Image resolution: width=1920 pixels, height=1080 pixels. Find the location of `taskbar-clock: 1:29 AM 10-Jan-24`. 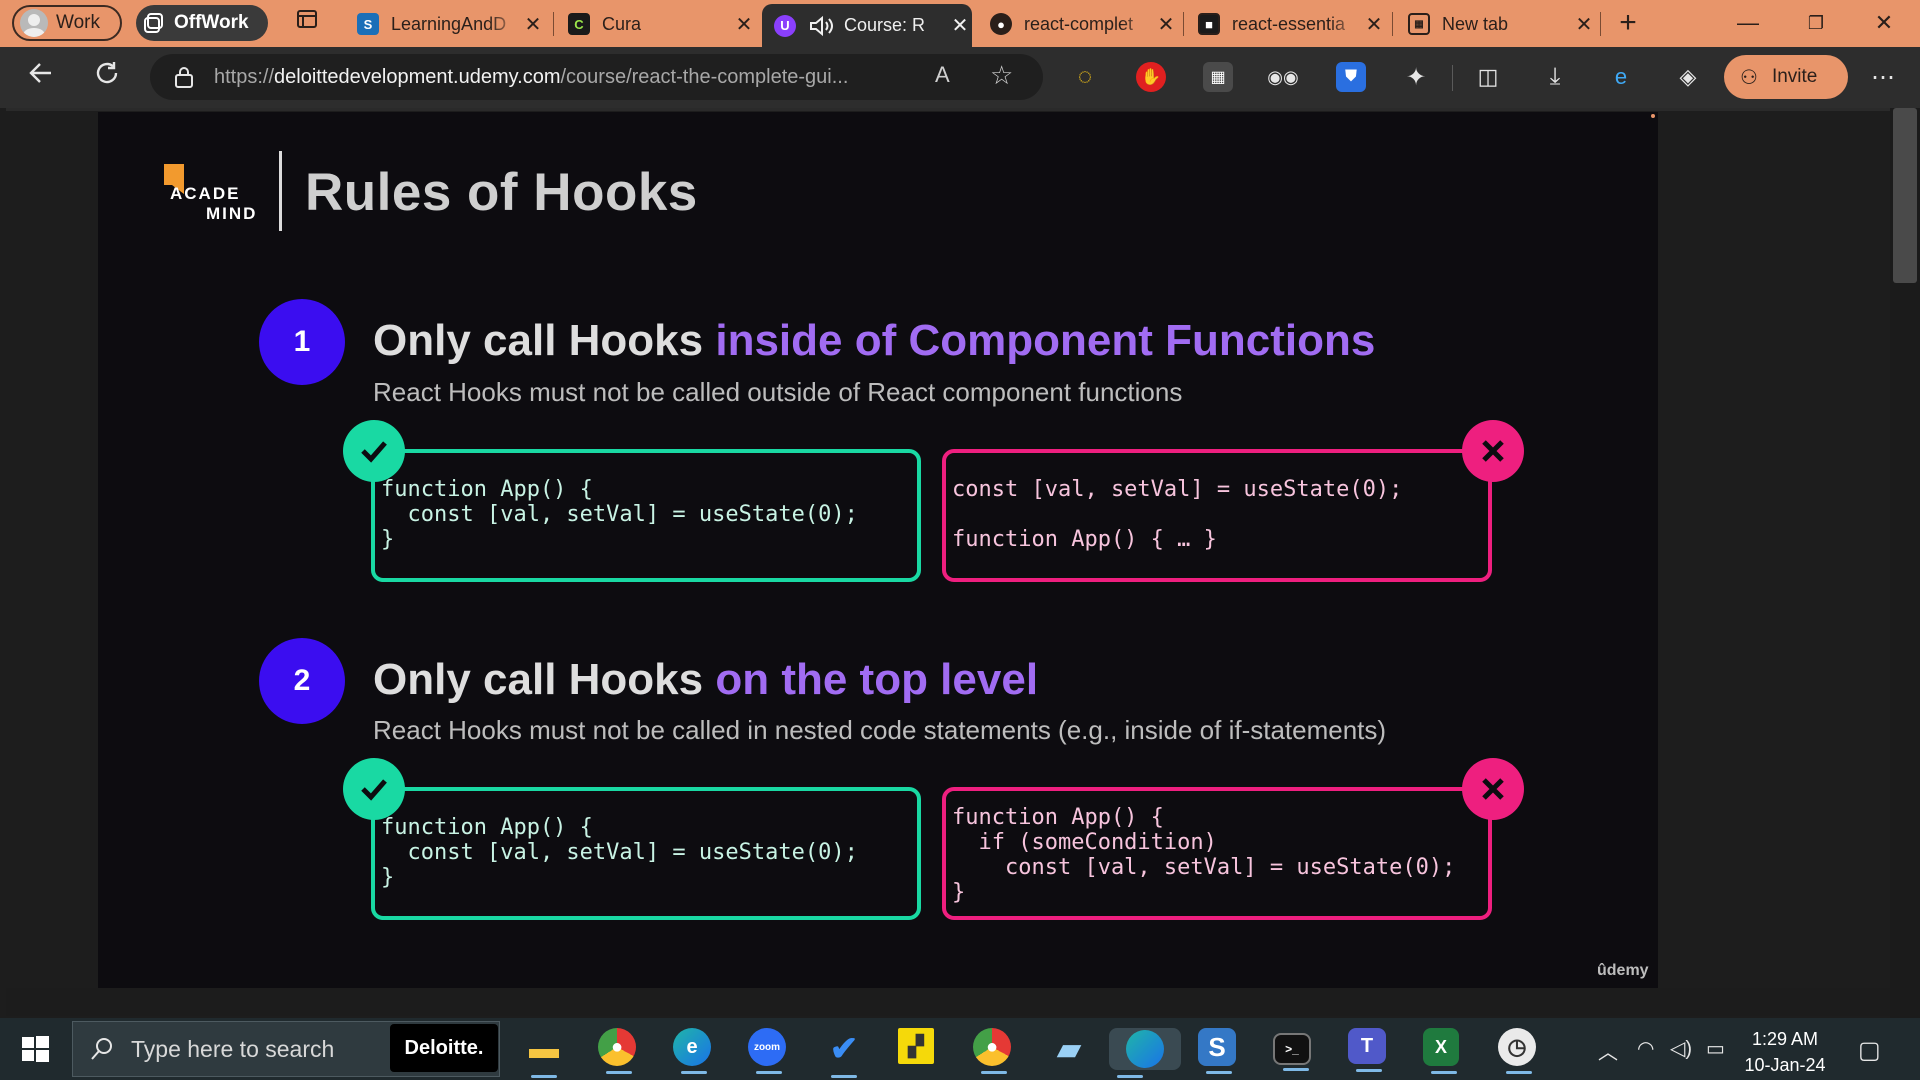

taskbar-clock: 1:29 AM 10-Jan-24 is located at coordinates (1785, 1052).